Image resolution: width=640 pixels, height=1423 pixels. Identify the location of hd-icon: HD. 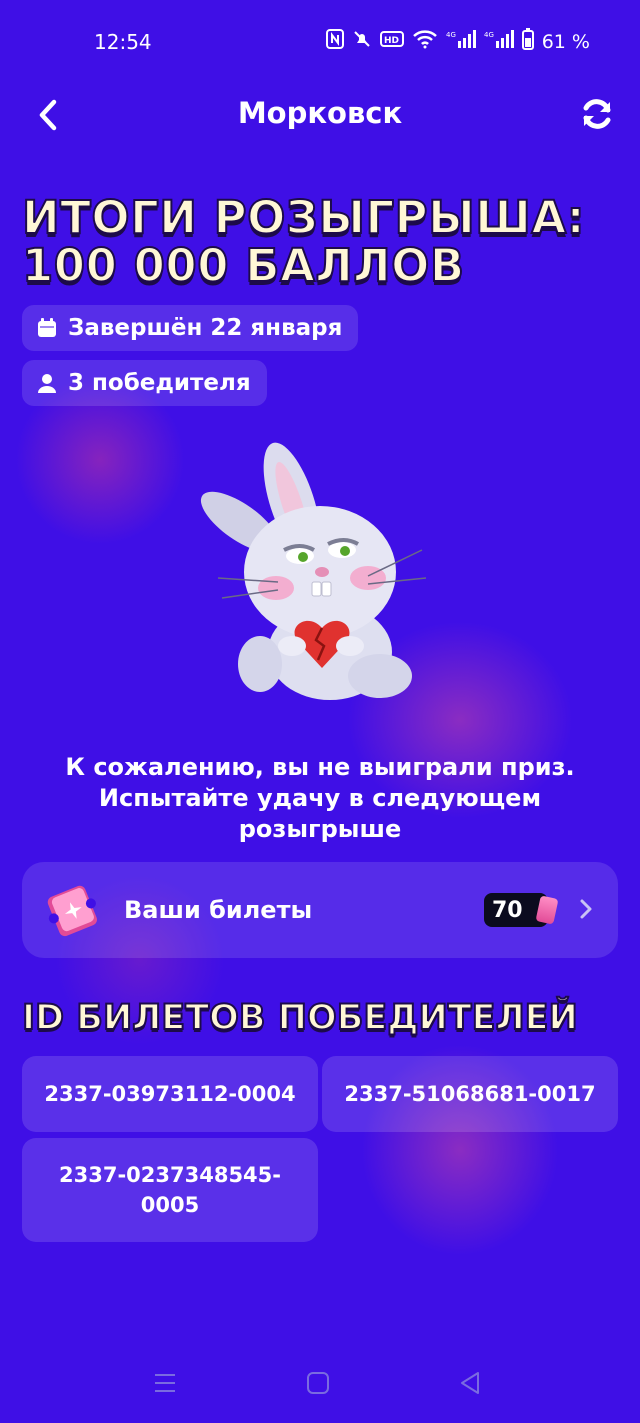
(391, 41).